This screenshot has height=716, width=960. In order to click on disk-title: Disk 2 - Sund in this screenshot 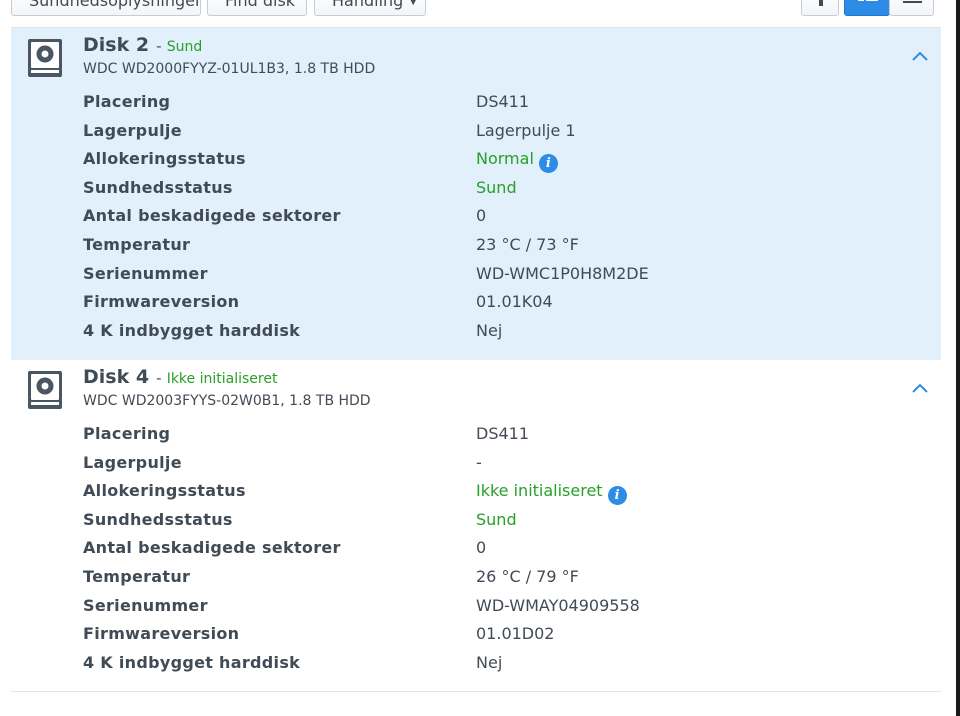, I will do `click(142, 45)`.